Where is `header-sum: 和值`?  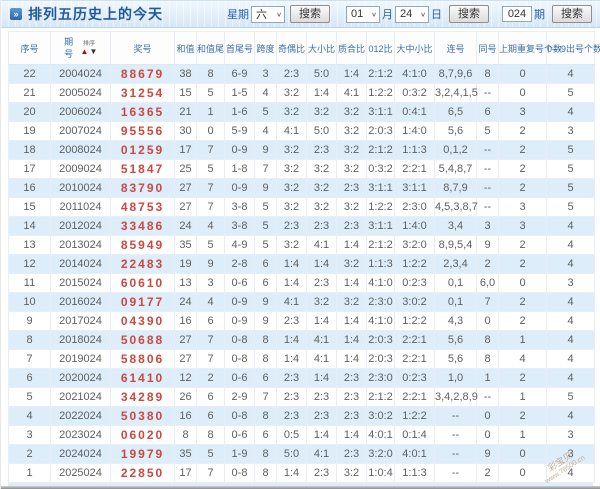
header-sum: 和值 is located at coordinates (185, 48).